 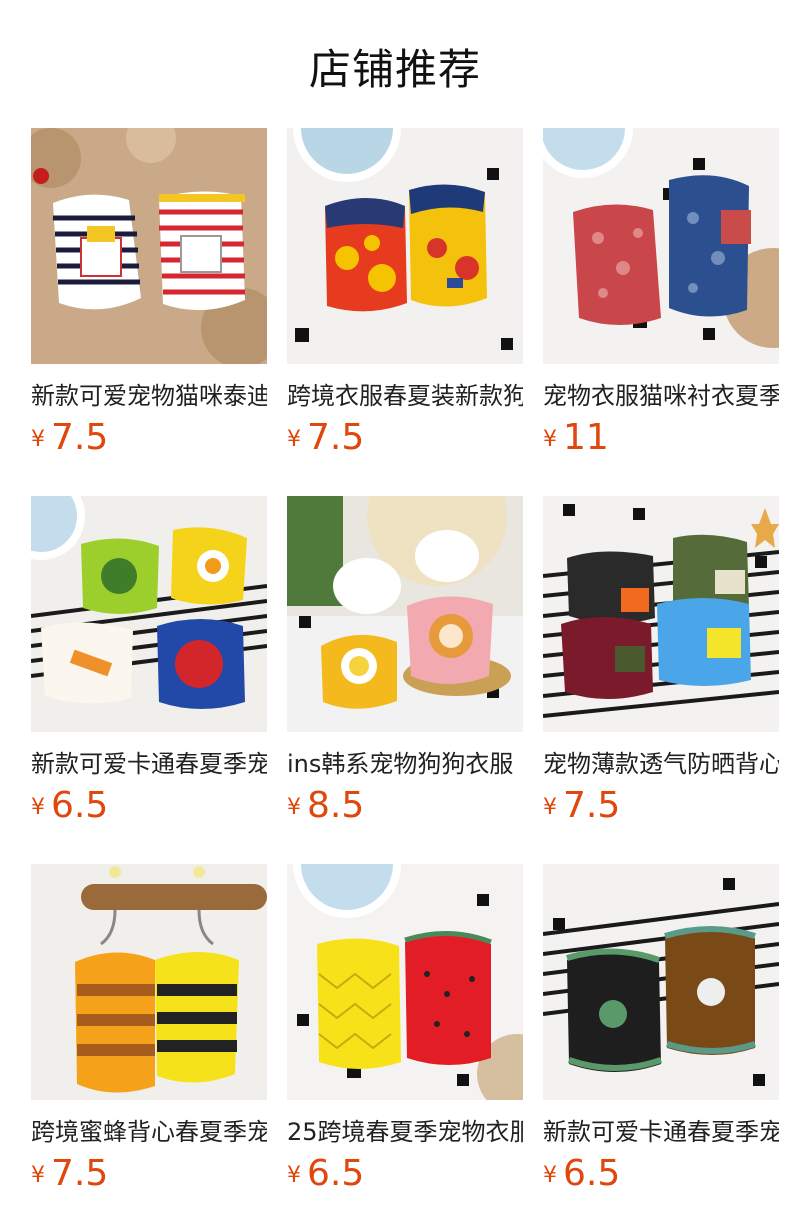 I want to click on product-card: ins韩系宠物狗狗衣服 ¥8.5, so click(x=405, y=661).